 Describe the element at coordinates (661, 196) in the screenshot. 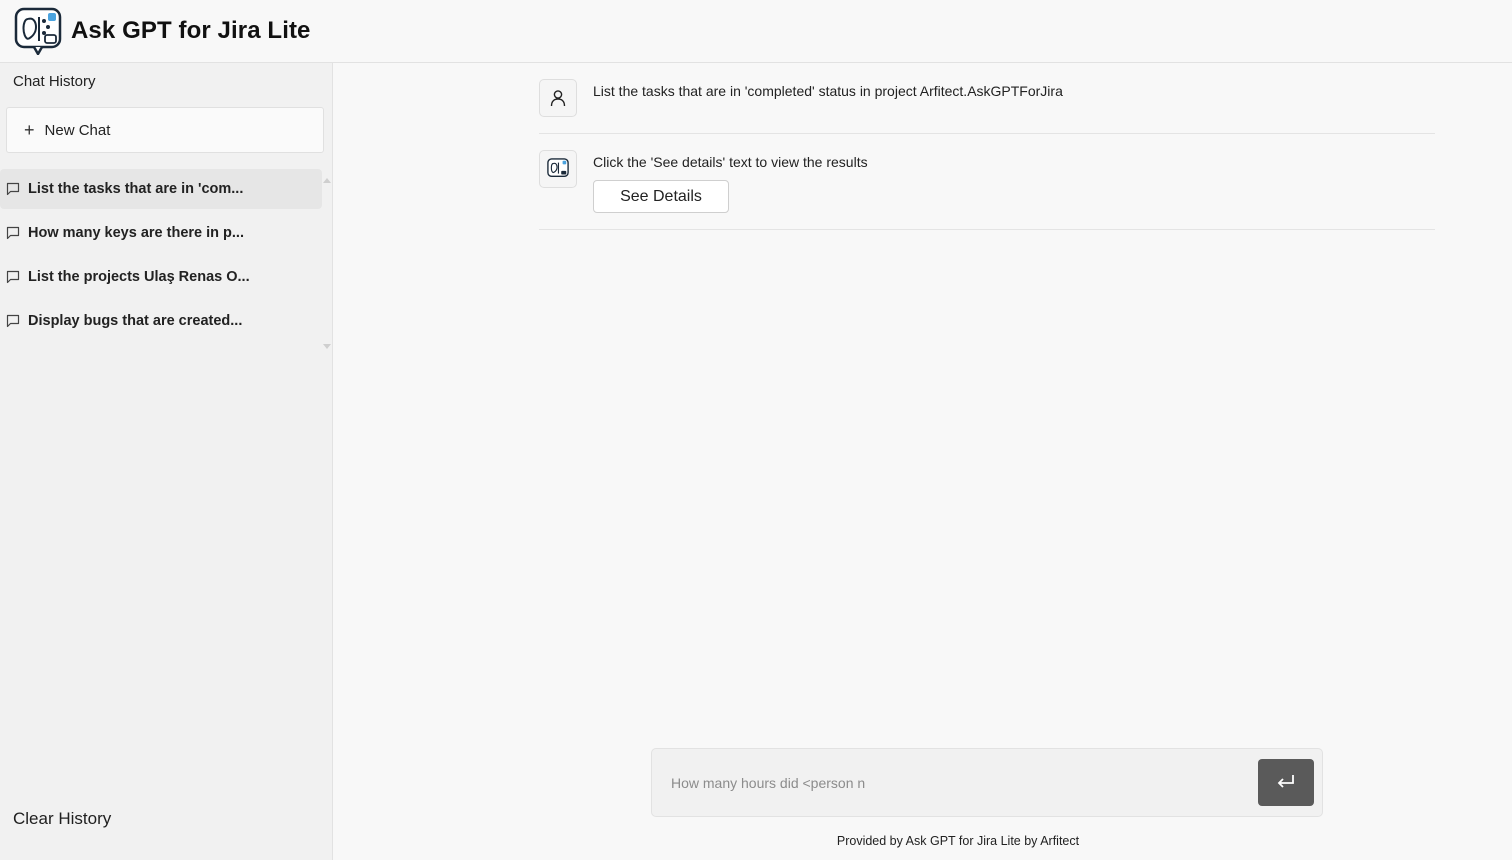

I see `see-details-button: See Details` at that location.